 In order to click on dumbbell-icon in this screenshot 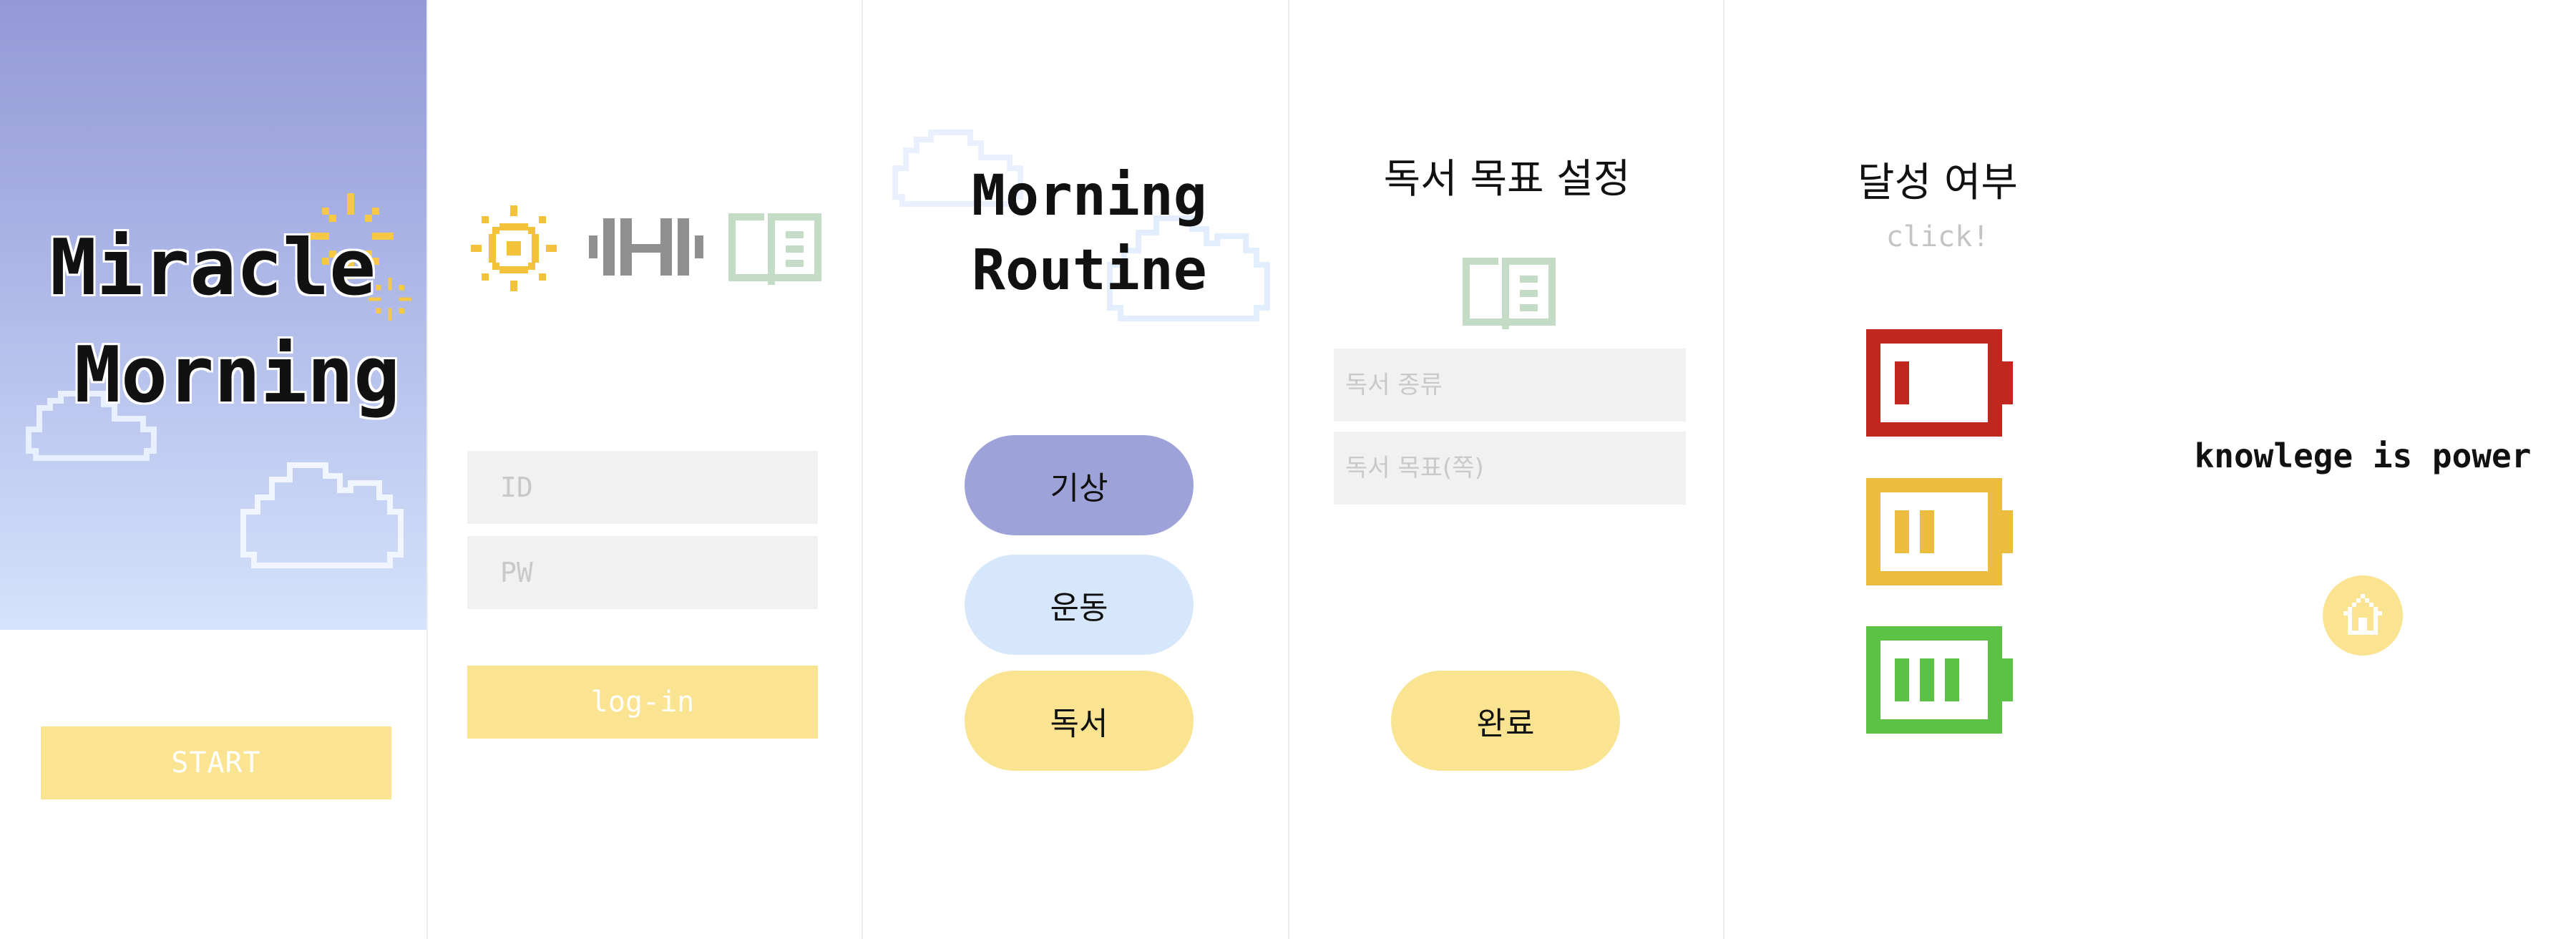, I will do `click(646, 247)`.